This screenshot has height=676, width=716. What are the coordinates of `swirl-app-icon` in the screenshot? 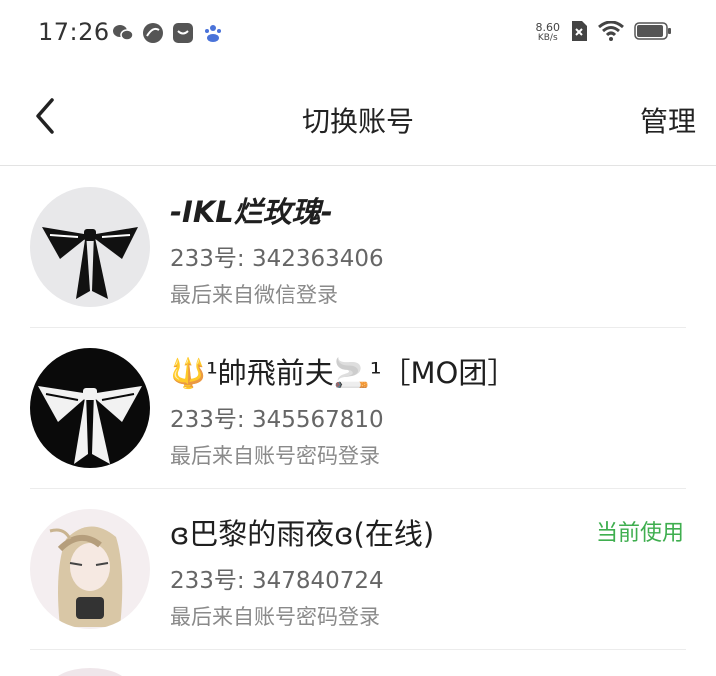 It's located at (153, 33).